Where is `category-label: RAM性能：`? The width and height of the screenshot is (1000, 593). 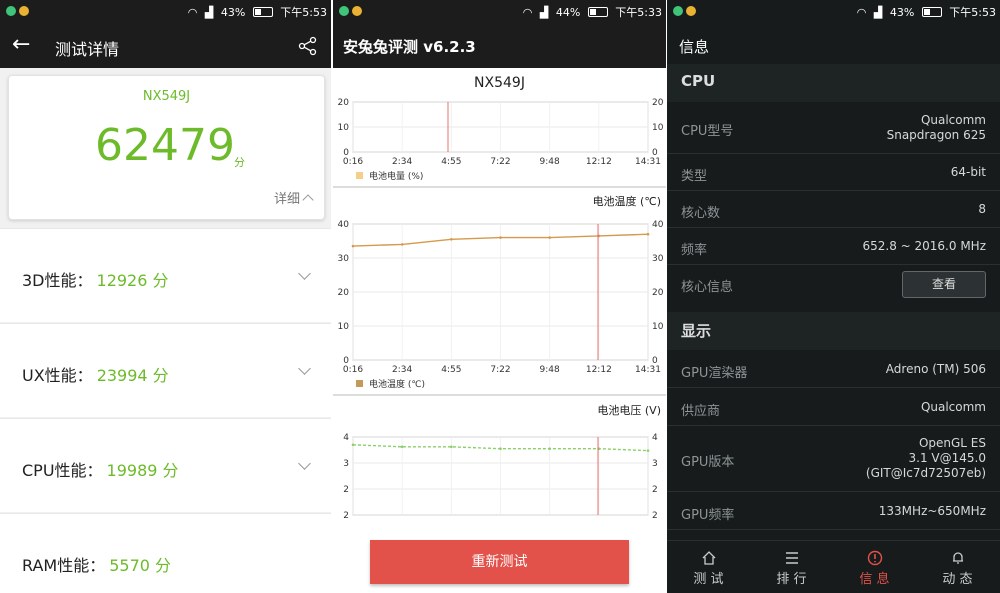
category-label: RAM性能： is located at coordinates (64, 565).